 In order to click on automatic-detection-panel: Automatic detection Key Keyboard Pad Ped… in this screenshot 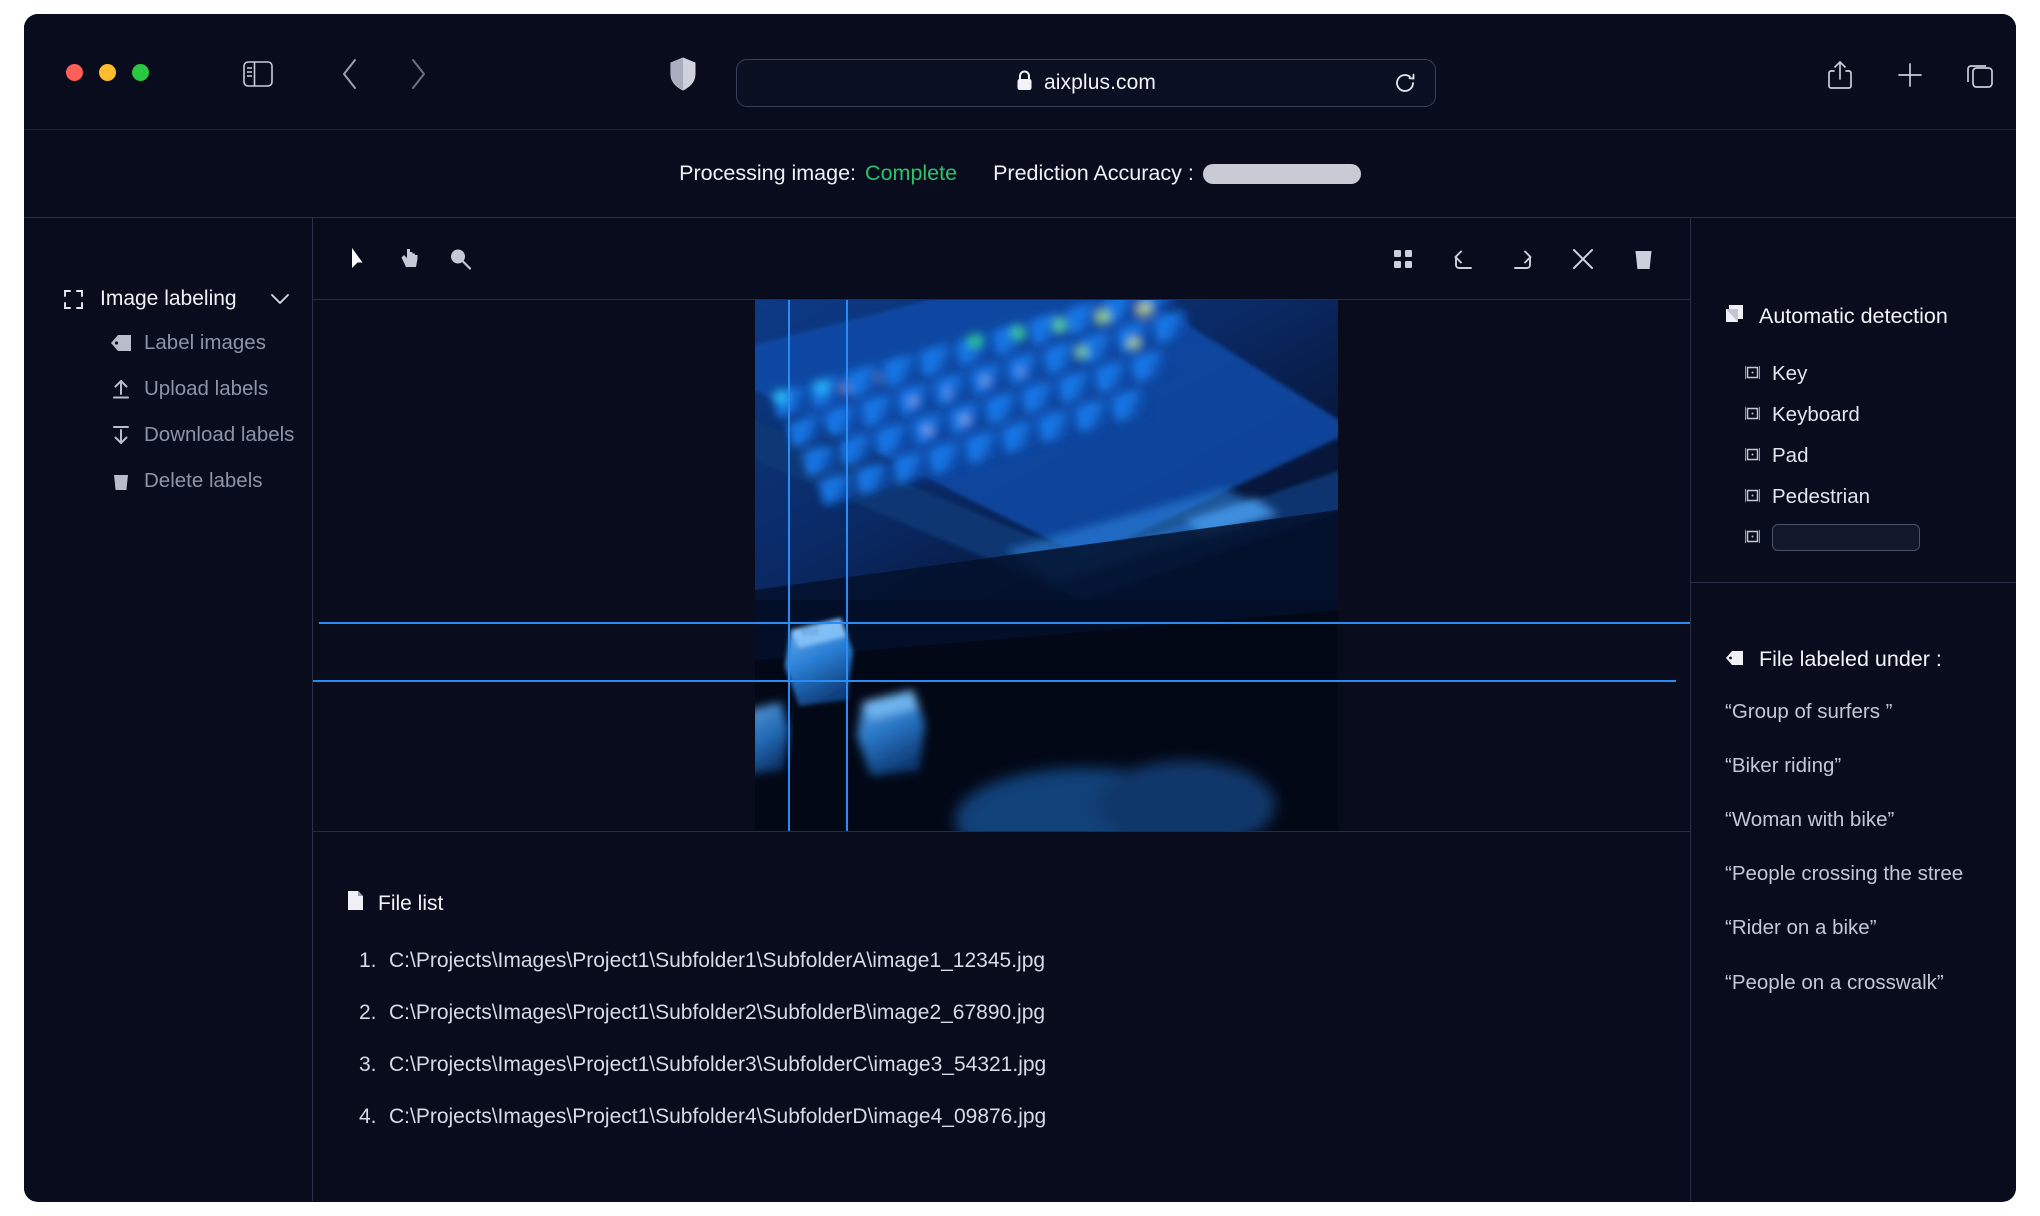, I will do `click(1853, 400)`.